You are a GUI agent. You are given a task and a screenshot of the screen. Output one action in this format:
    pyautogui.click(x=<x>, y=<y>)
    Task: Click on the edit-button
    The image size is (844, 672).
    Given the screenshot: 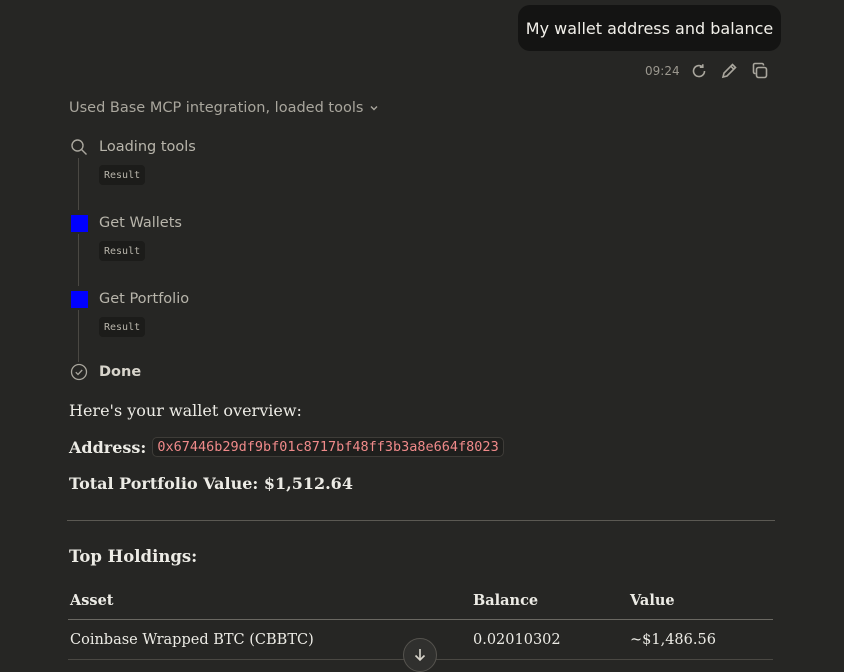 What is the action you would take?
    pyautogui.click(x=729, y=71)
    